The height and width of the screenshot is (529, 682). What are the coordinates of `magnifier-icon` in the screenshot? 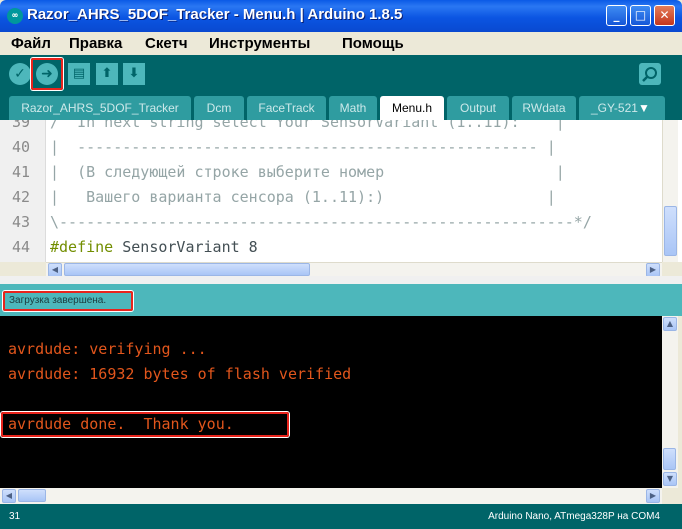 It's located at (649, 74).